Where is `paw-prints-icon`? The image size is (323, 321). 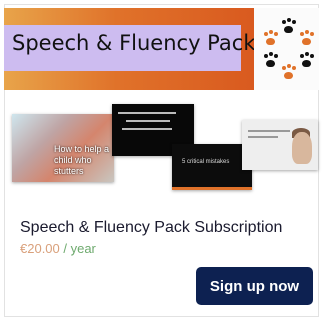
paw-prints-icon is located at coordinates (286, 49).